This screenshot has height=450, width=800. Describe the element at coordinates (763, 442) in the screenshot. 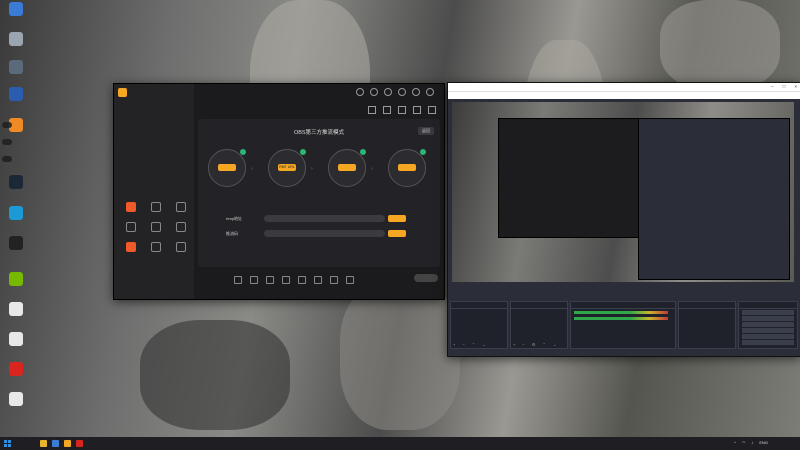

I see `input-language: ENG` at that location.